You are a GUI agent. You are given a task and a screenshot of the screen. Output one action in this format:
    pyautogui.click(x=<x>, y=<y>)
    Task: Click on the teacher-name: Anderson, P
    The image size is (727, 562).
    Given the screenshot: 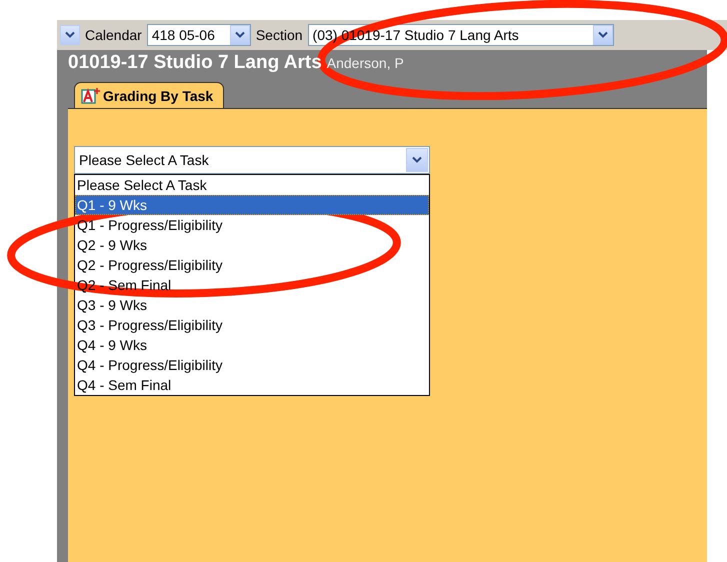 What is the action you would take?
    pyautogui.click(x=365, y=63)
    